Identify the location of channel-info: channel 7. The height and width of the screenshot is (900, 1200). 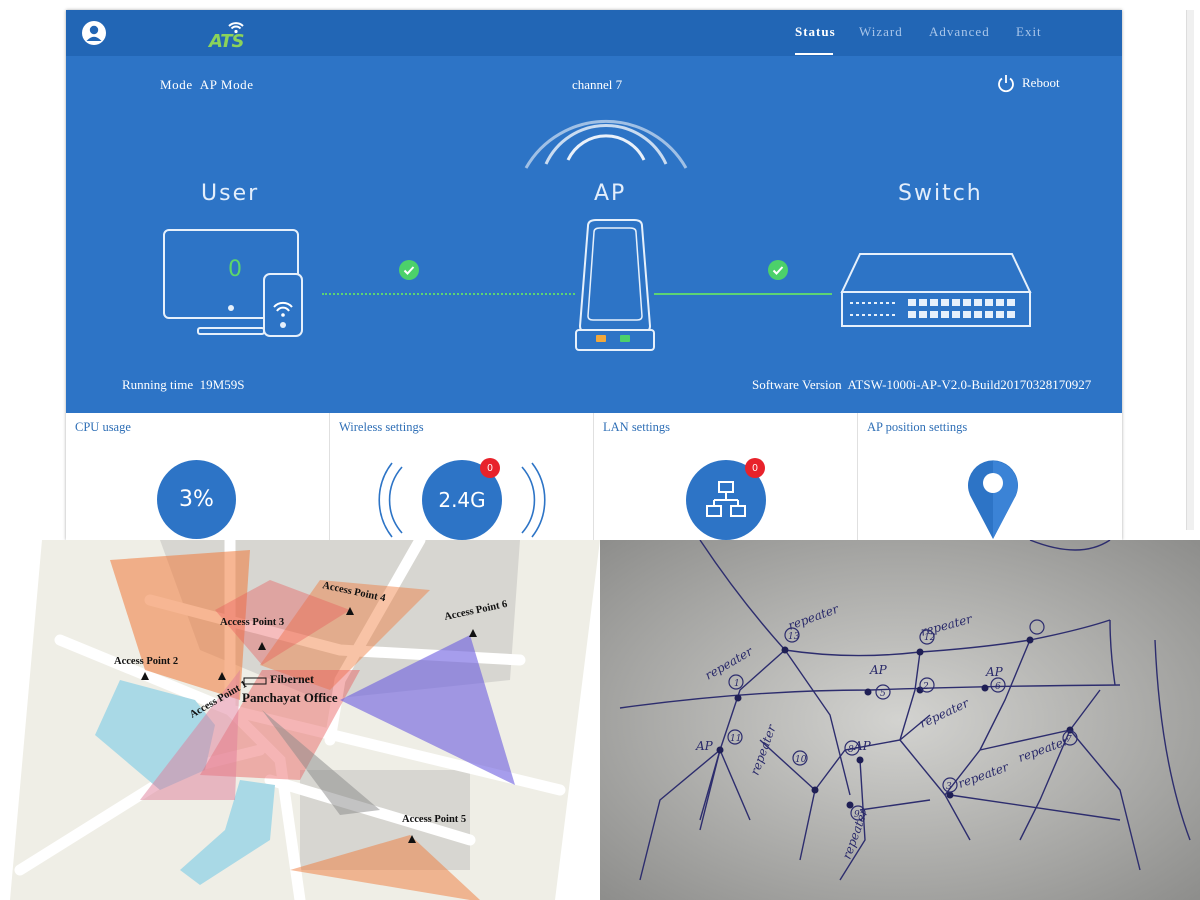
(597, 85).